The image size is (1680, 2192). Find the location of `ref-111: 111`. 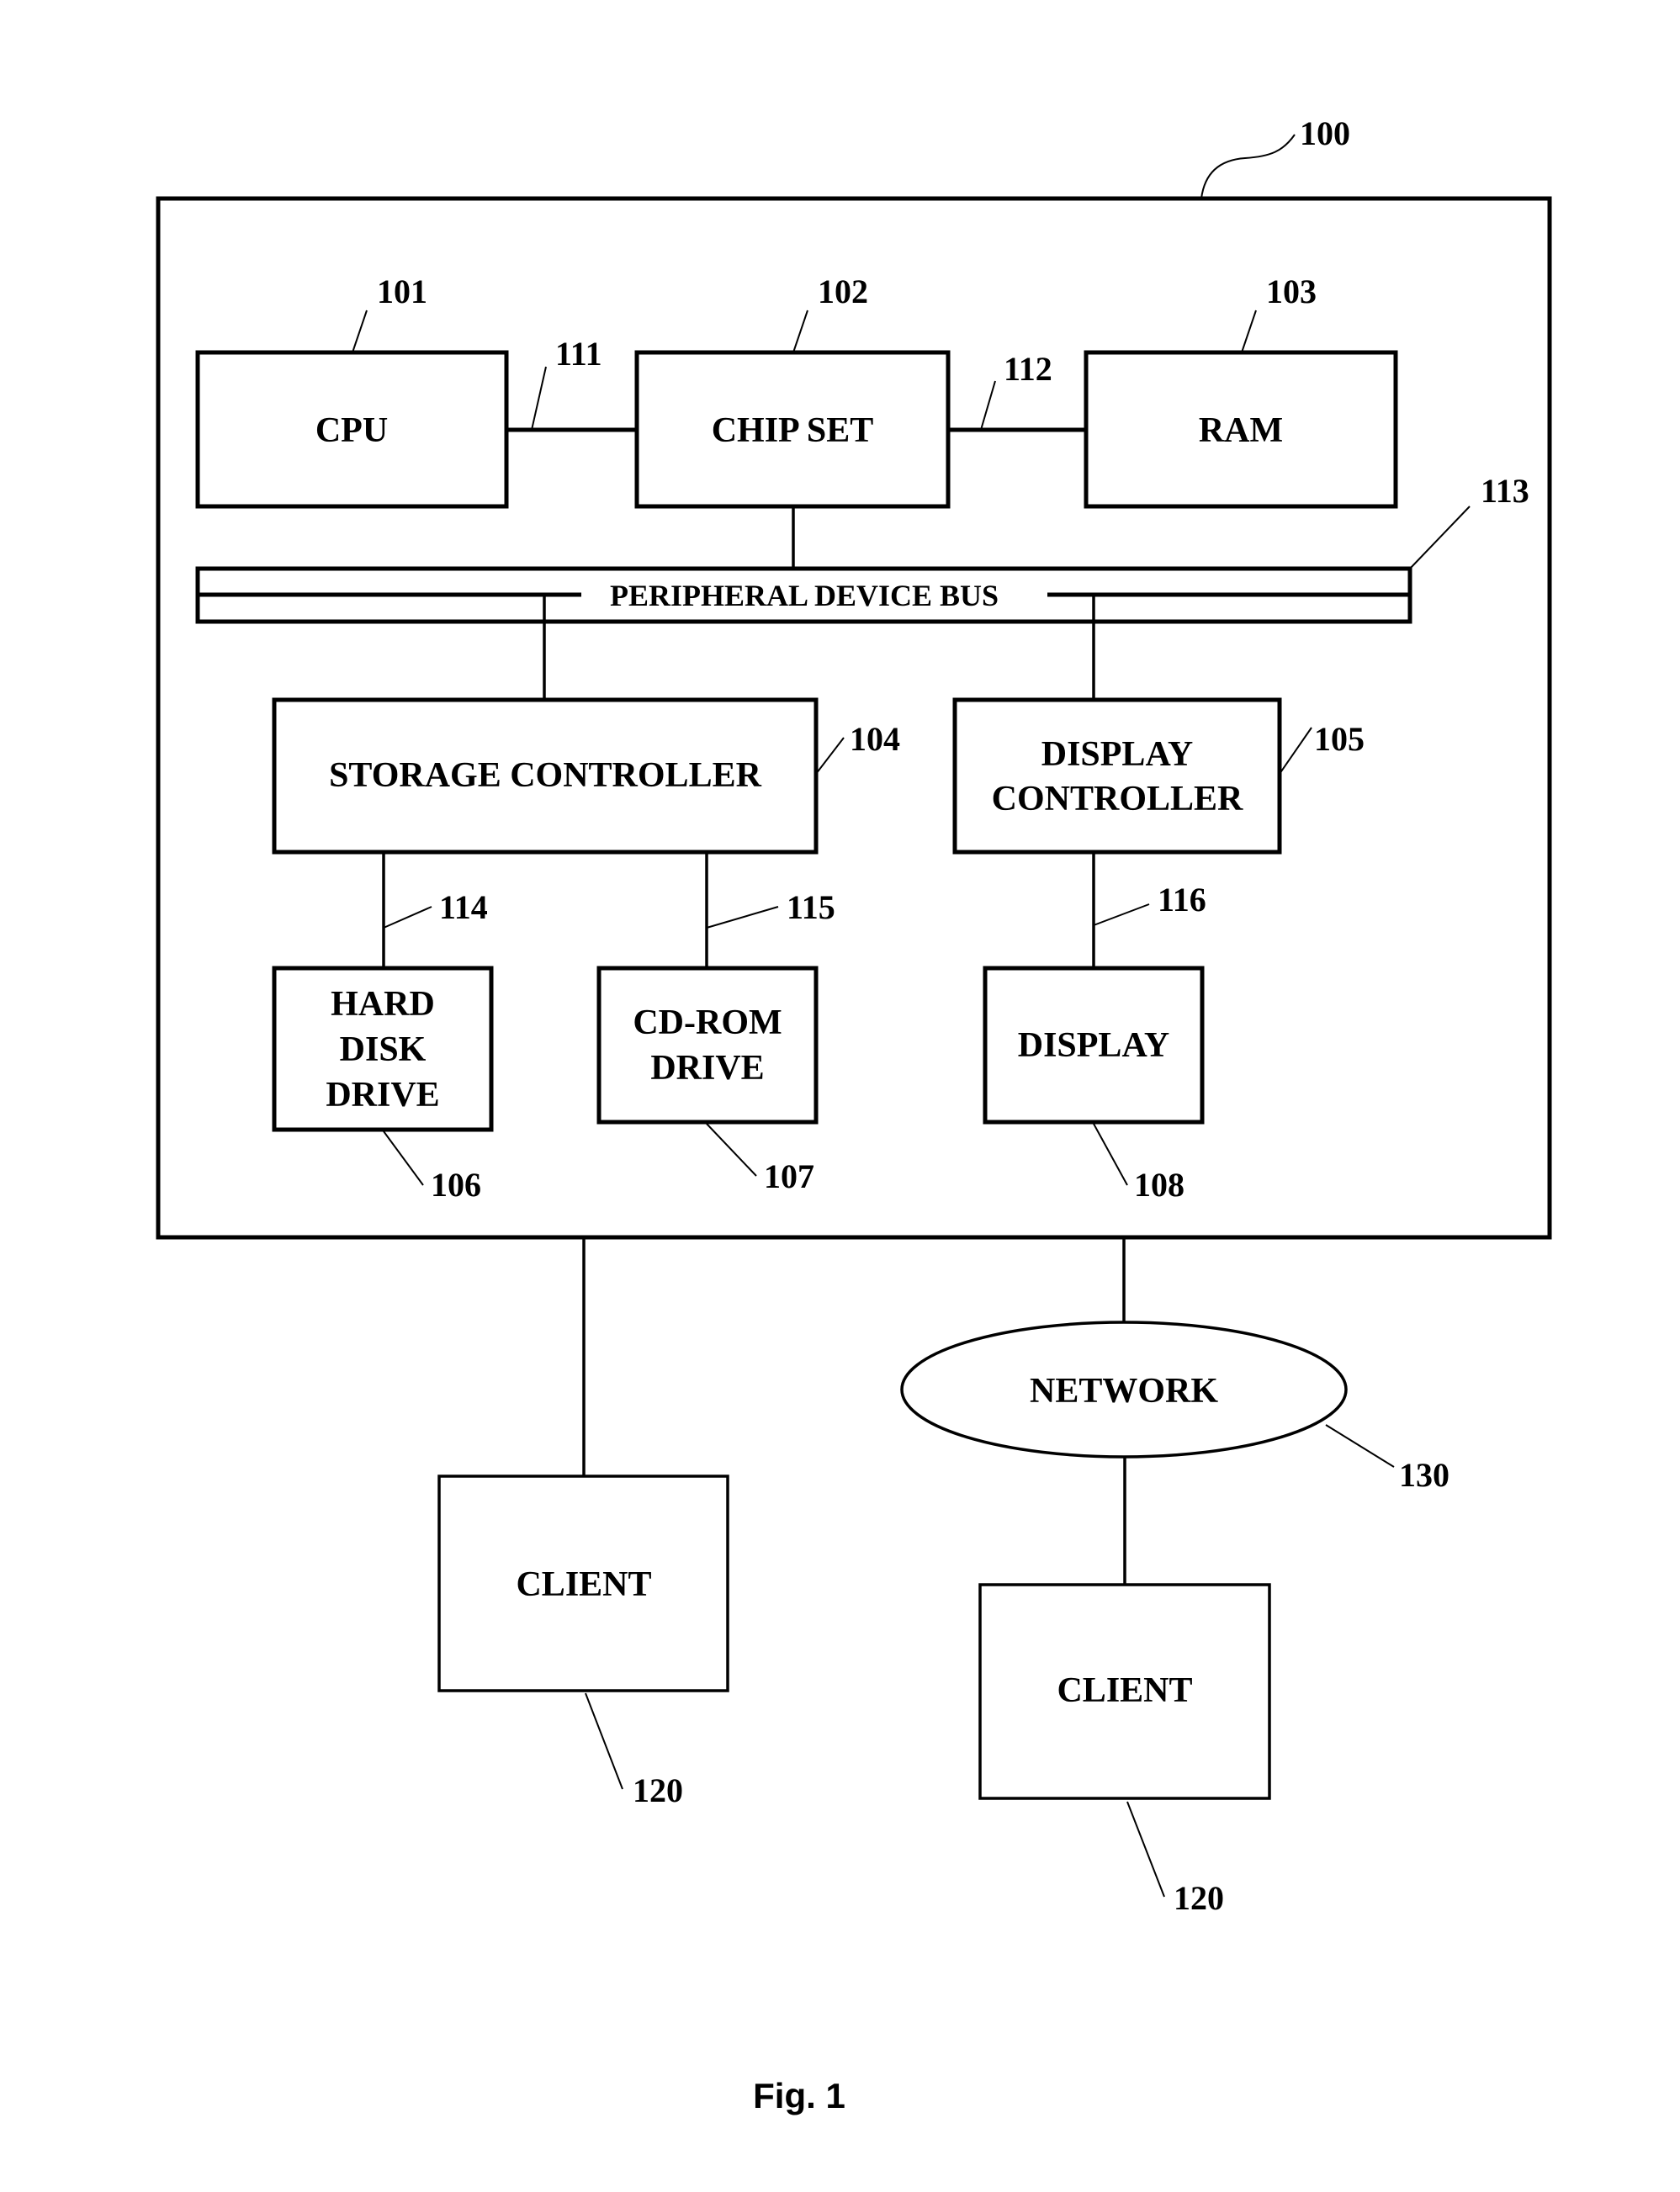

ref-111: 111 is located at coordinates (578, 354).